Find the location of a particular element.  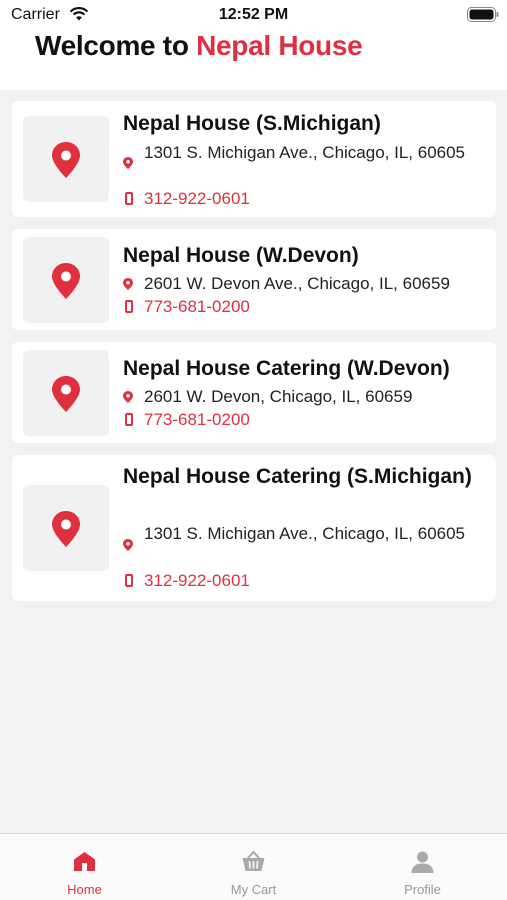

location-name: Nepal House (W.Devon) is located at coordinates (241, 255).